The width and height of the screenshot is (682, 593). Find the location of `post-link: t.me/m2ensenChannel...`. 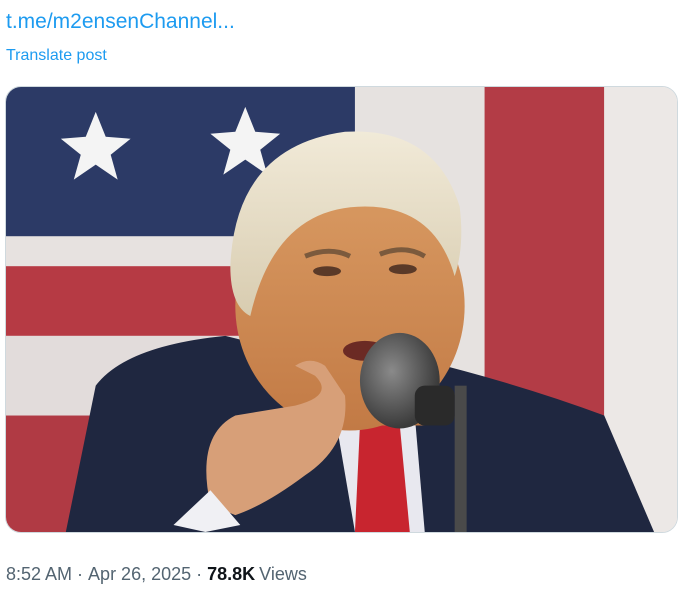

post-link: t.me/m2ensenChannel... is located at coordinates (120, 22).